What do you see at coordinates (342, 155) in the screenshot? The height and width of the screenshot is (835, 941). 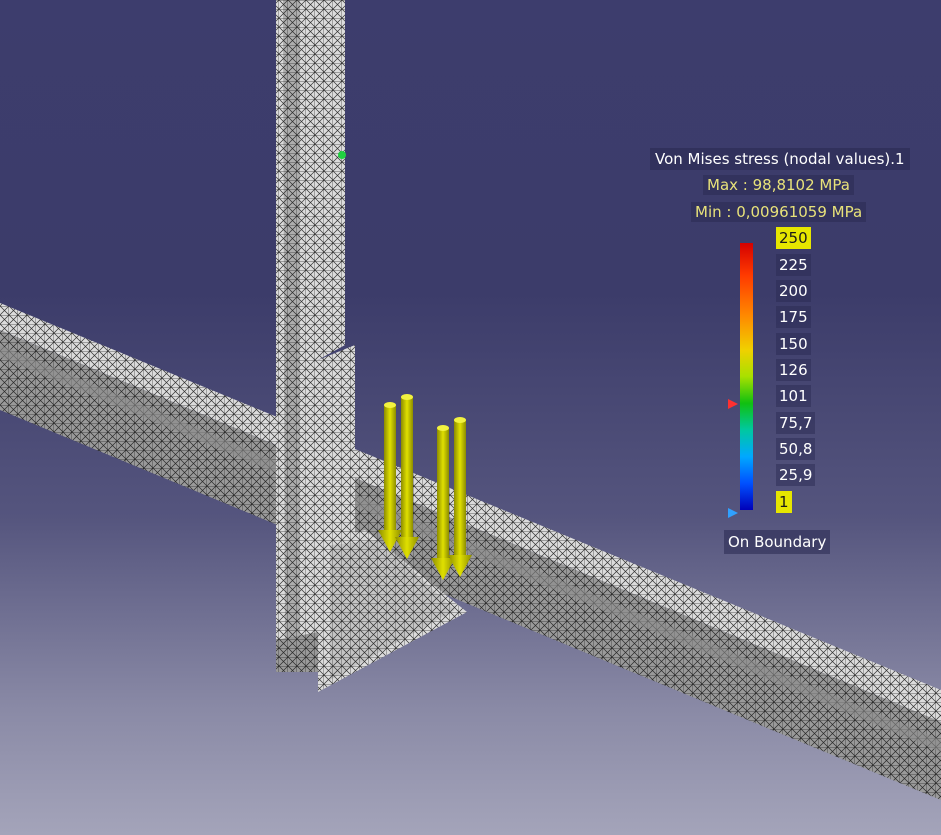 I see `stress-hotspot-marker` at bounding box center [342, 155].